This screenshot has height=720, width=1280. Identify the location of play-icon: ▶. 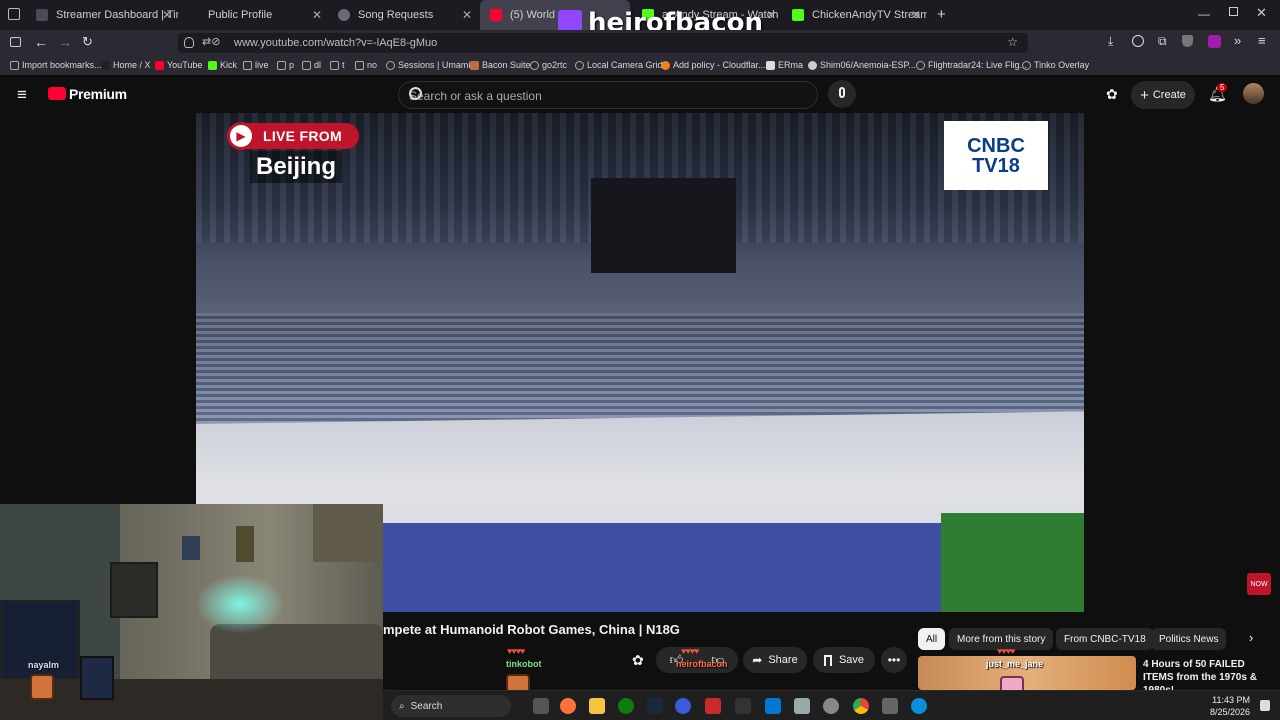
(241, 136).